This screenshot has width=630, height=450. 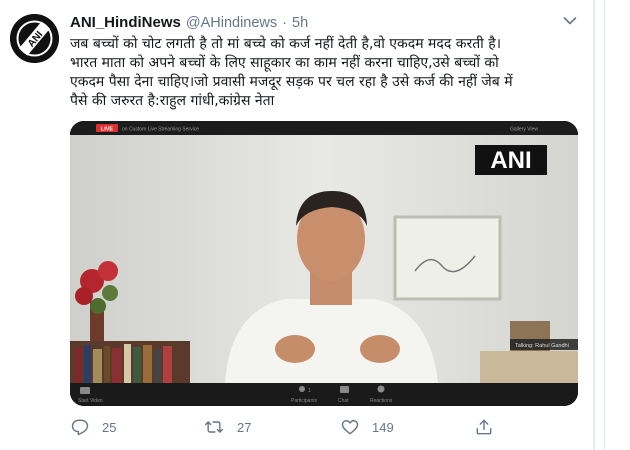 What do you see at coordinates (302, 389) in the screenshot?
I see `participants-icon` at bounding box center [302, 389].